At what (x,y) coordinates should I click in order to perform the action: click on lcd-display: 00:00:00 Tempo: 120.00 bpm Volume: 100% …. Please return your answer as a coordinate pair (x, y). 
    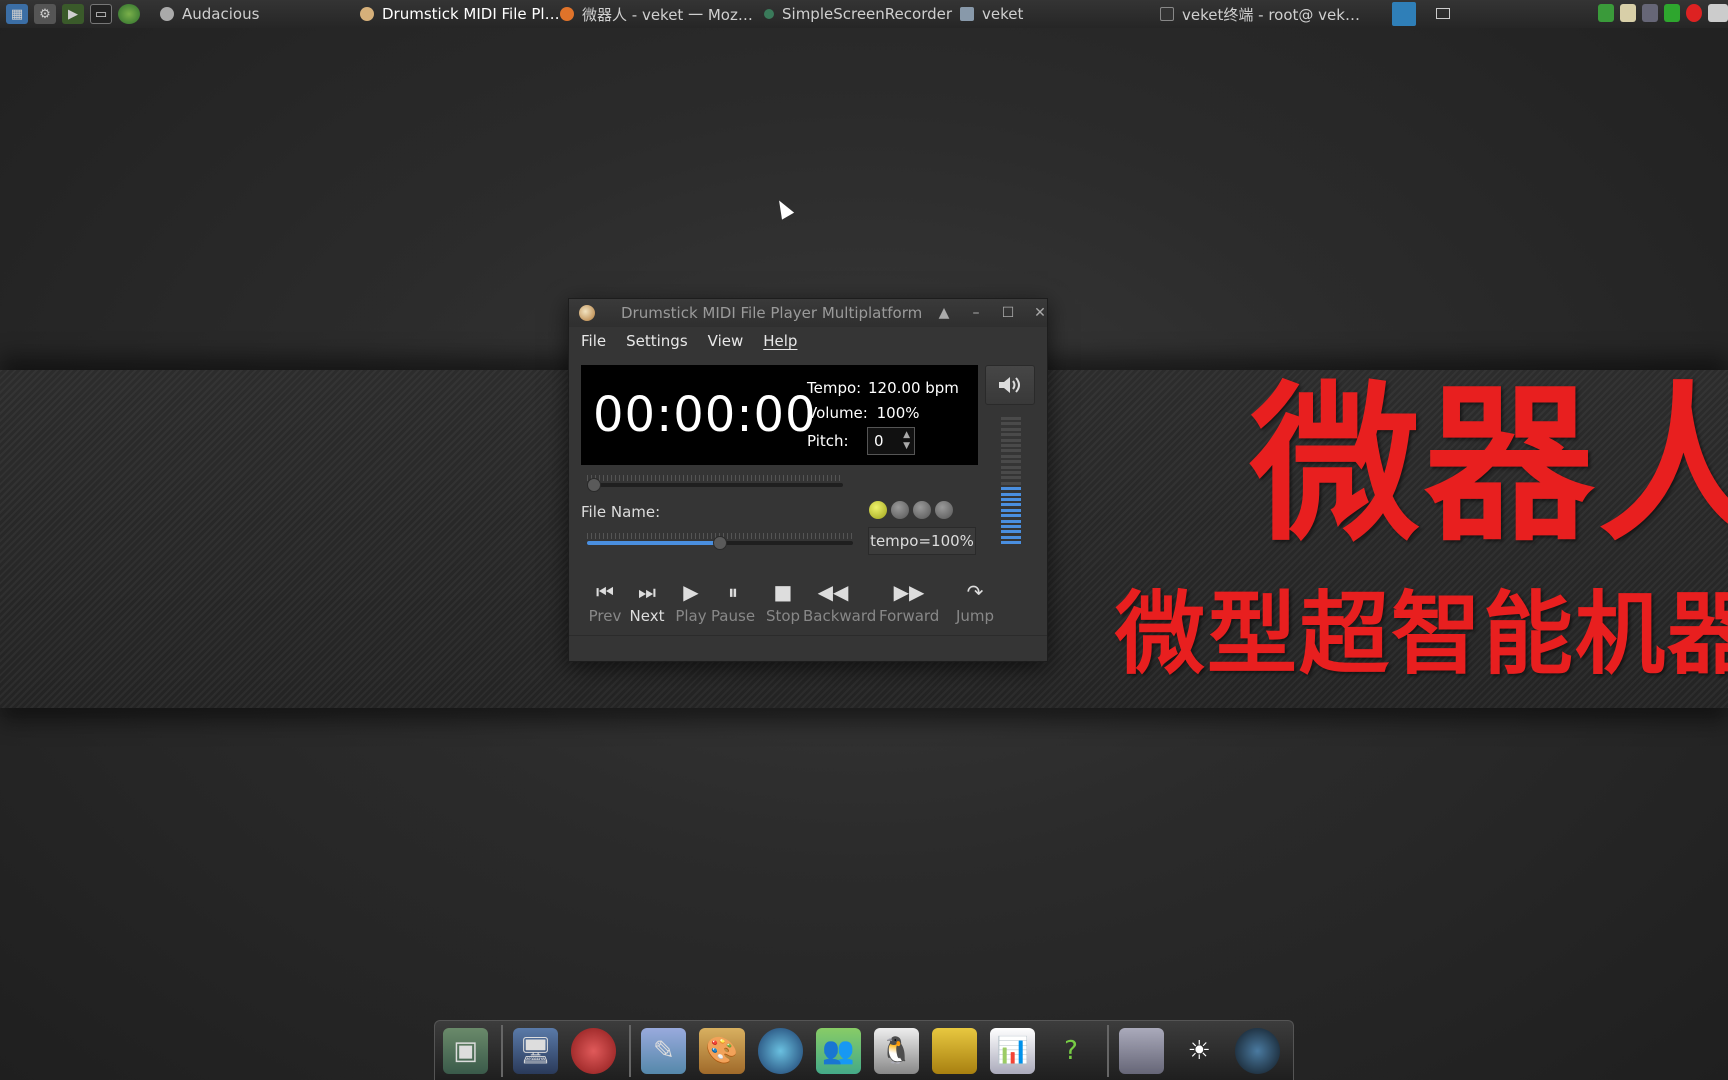
    Looking at the image, I should click on (779, 415).